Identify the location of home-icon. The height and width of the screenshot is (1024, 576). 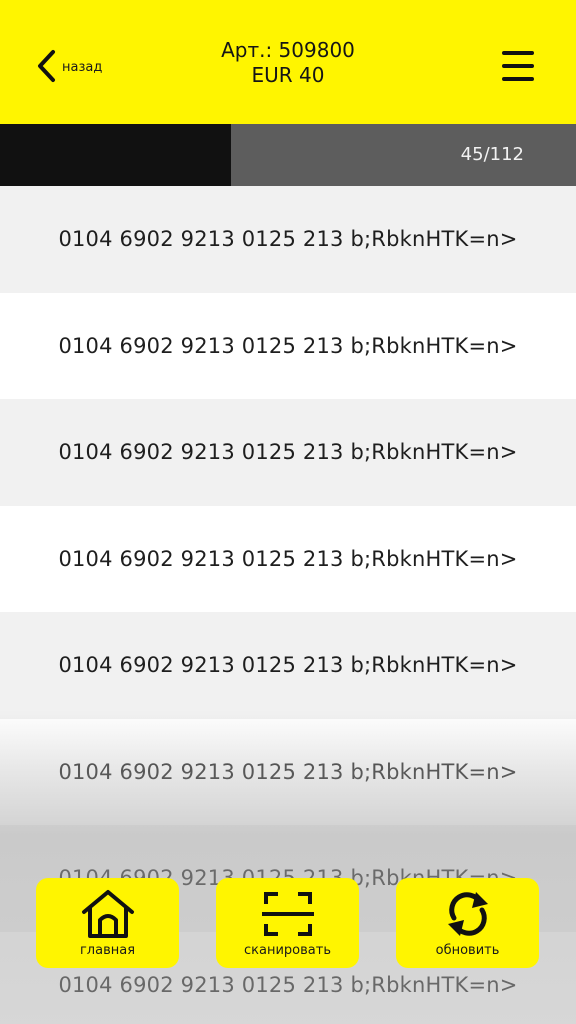
(107, 914).